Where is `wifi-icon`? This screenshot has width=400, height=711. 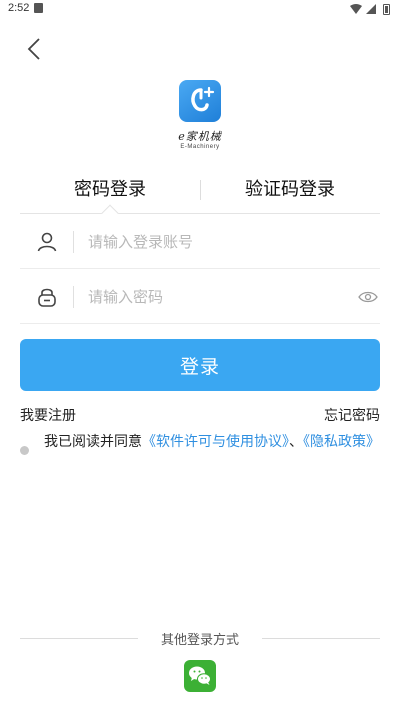 wifi-icon is located at coordinates (356, 9).